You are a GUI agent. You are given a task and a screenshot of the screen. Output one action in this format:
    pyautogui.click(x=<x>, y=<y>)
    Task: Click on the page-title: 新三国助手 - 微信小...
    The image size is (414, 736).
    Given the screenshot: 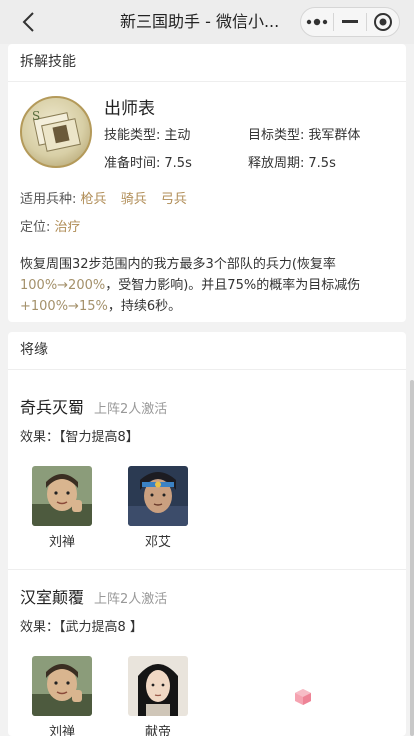 What is the action you would take?
    pyautogui.click(x=200, y=21)
    